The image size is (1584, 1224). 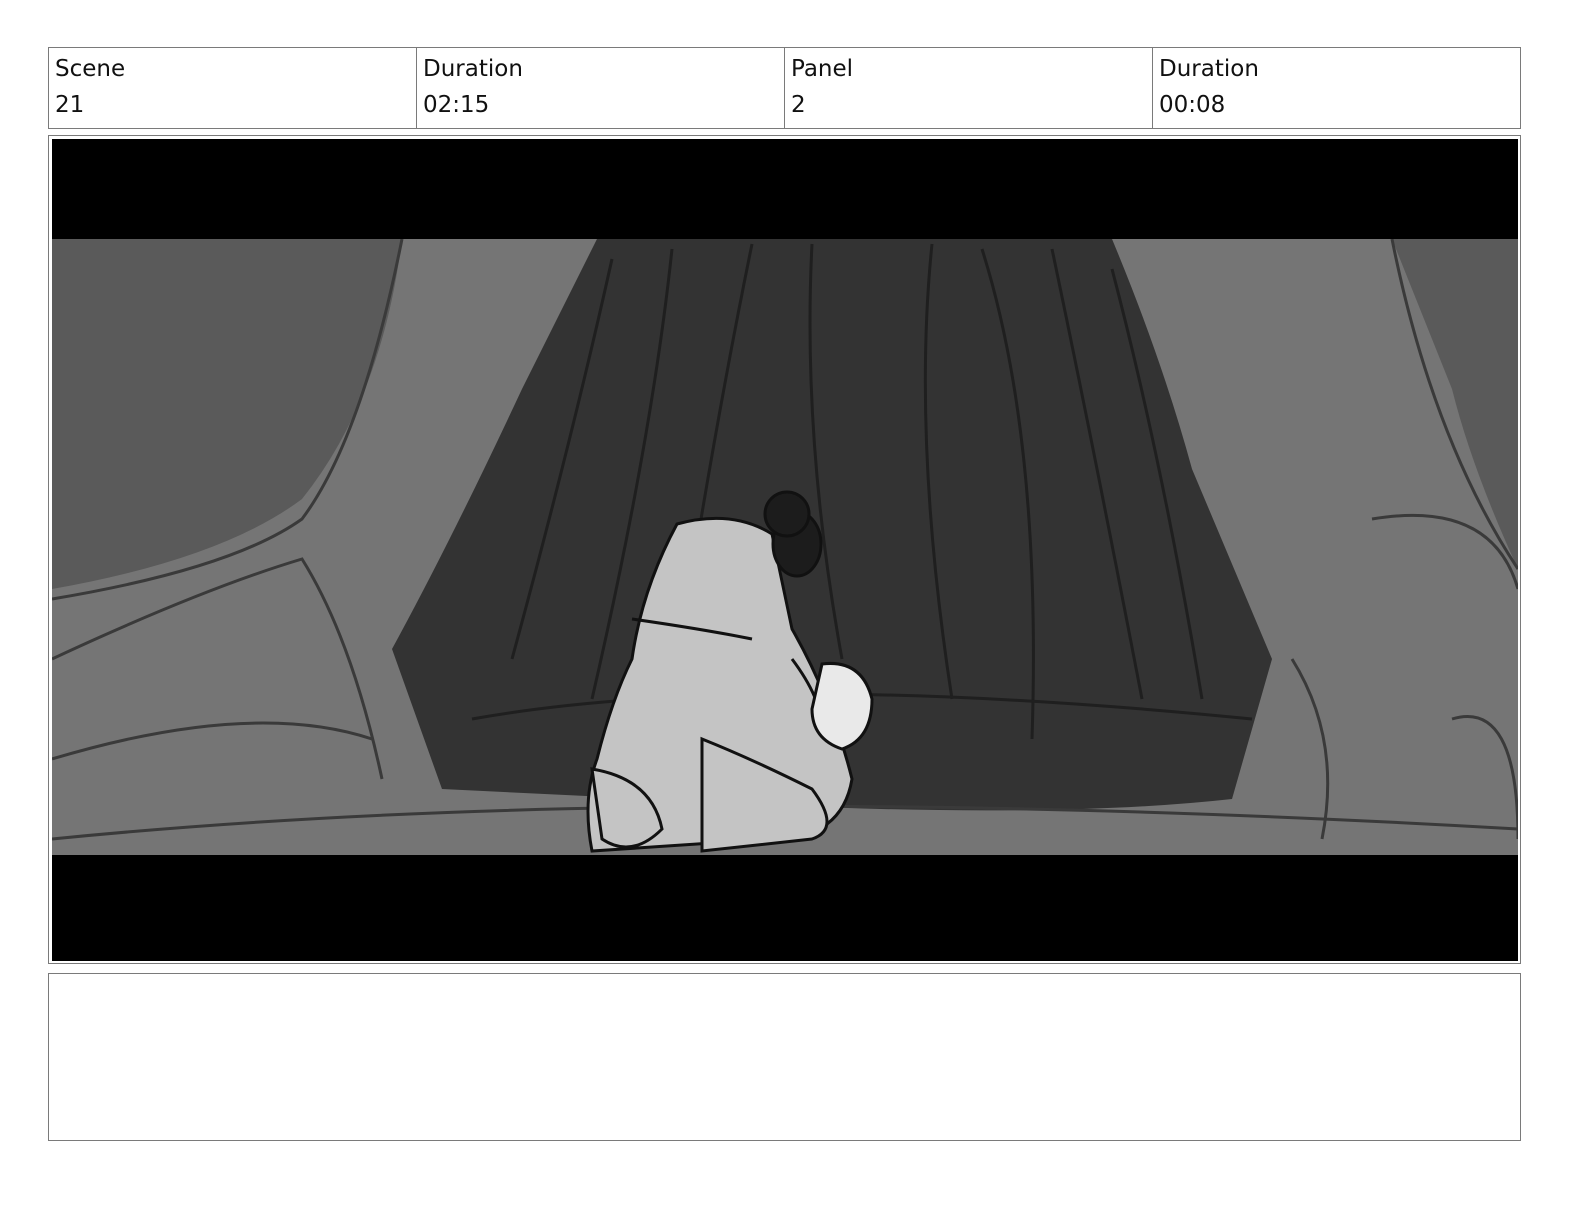 What do you see at coordinates (1336, 88) in the screenshot?
I see `panel-duration-cell: Duration 00:08` at bounding box center [1336, 88].